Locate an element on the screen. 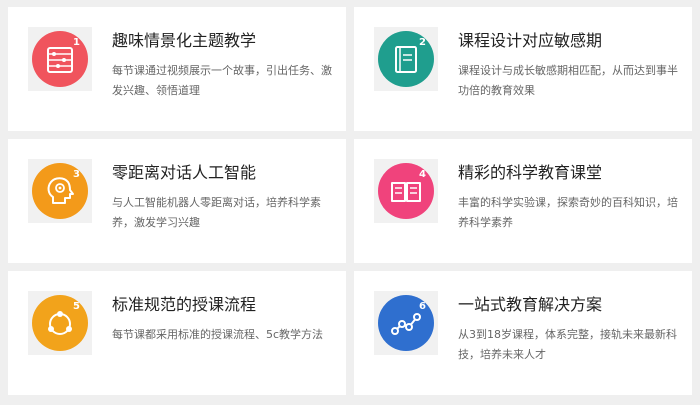 The width and height of the screenshot is (700, 405). feature-icon-box: 2 is located at coordinates (406, 59).